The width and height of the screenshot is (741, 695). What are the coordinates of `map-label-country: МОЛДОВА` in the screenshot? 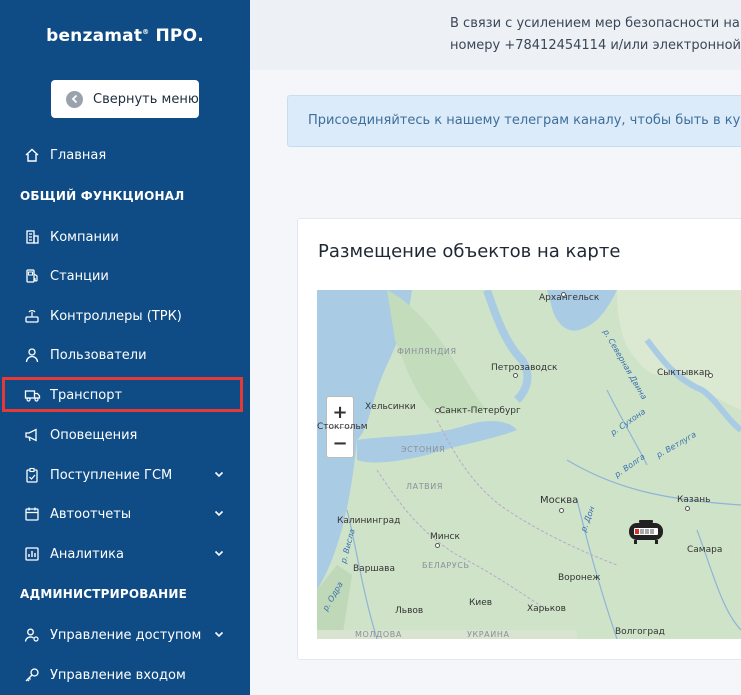 It's located at (378, 634).